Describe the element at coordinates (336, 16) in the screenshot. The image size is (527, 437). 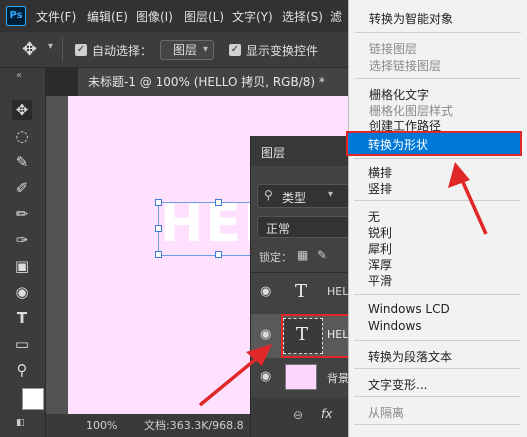
I see `menu-filter: 滤` at that location.